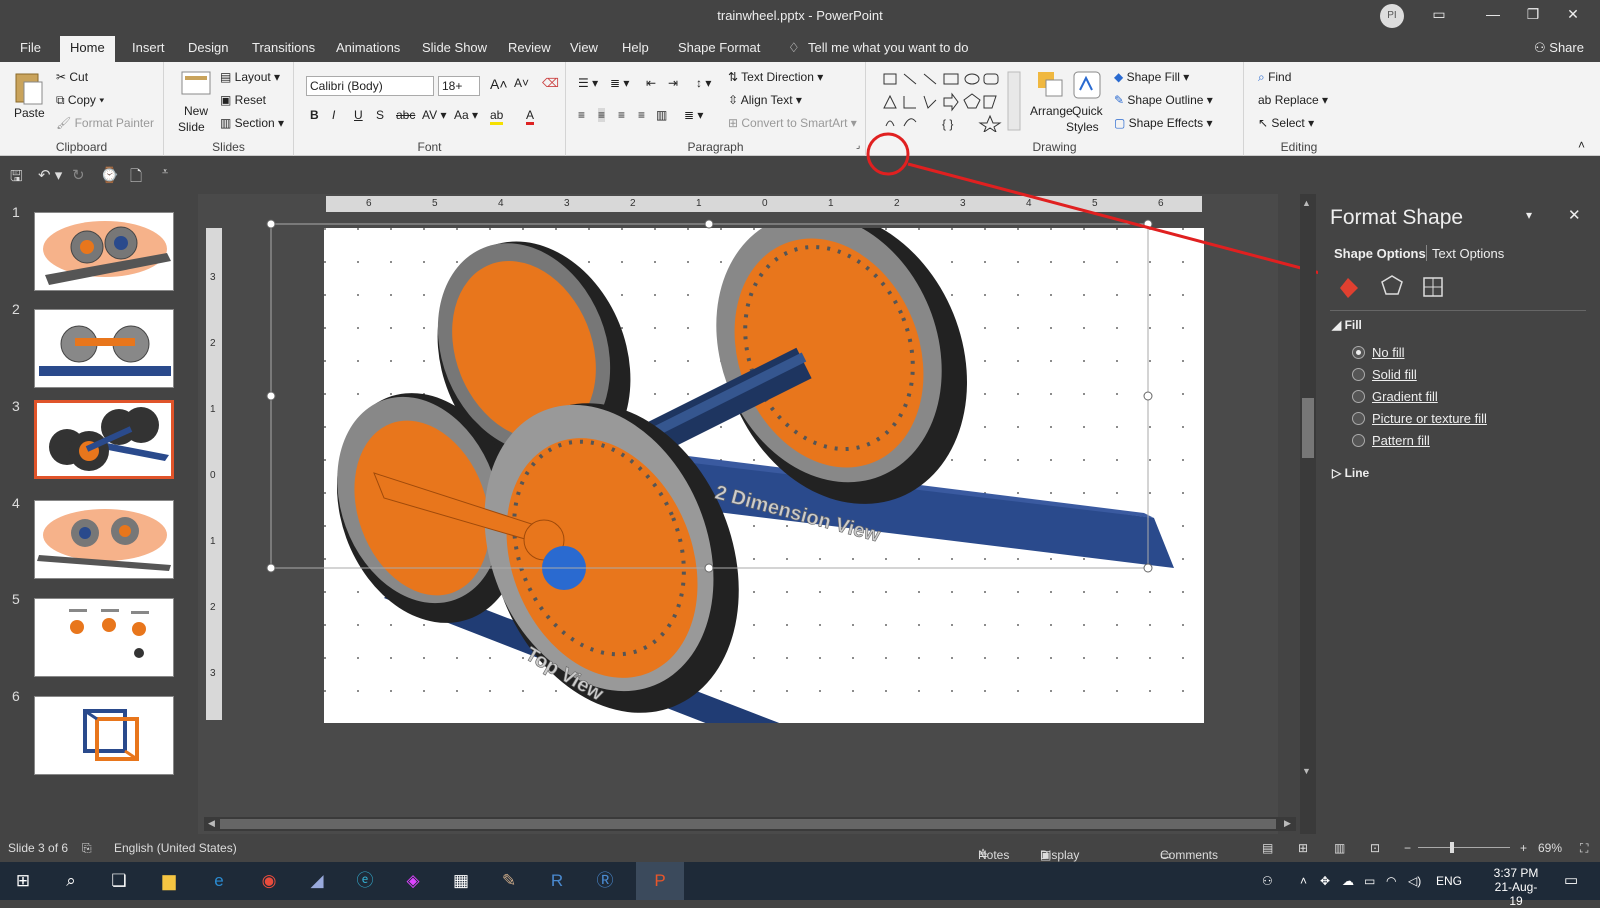 This screenshot has width=1600, height=908. What do you see at coordinates (1405, 396) in the screenshot?
I see `option-gradient-fill: Gradient fill` at bounding box center [1405, 396].